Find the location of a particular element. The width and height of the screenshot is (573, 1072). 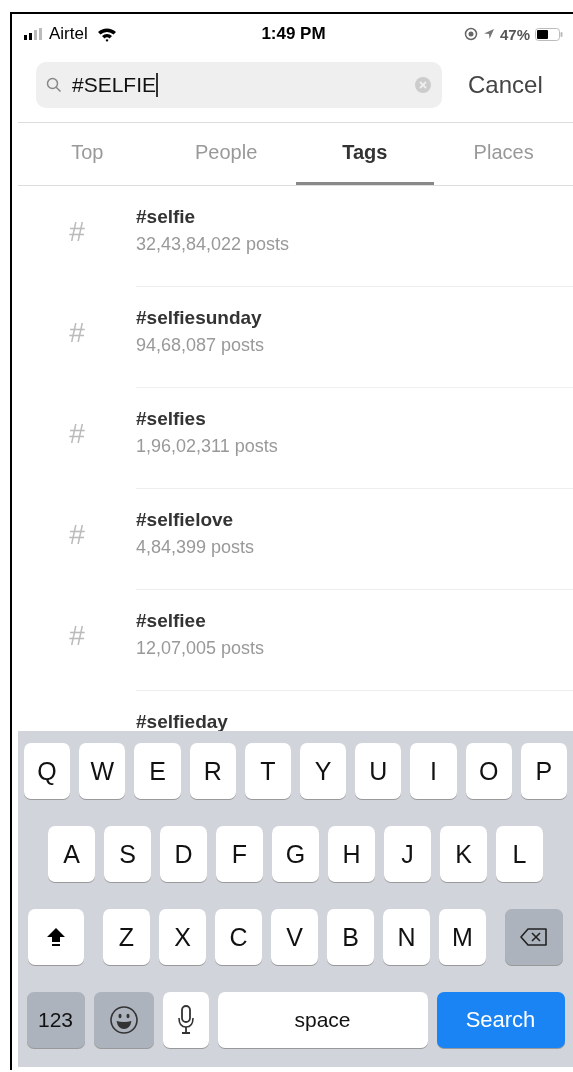

status-time: 1:49 PM is located at coordinates (293, 34).